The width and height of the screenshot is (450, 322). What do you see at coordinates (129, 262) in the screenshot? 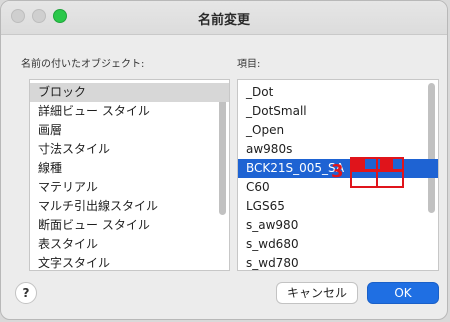
I see `named-object-row: 文字スタイル` at bounding box center [129, 262].